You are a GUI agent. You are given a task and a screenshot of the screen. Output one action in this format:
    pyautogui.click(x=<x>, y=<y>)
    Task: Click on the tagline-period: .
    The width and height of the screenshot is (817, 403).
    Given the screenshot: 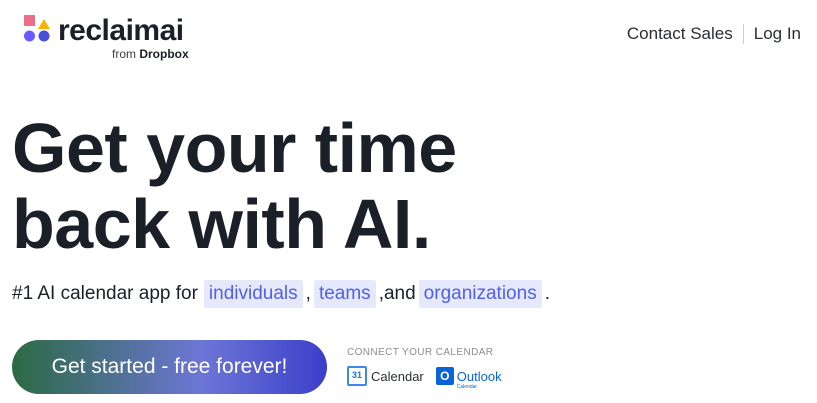 What is the action you would take?
    pyautogui.click(x=547, y=293)
    